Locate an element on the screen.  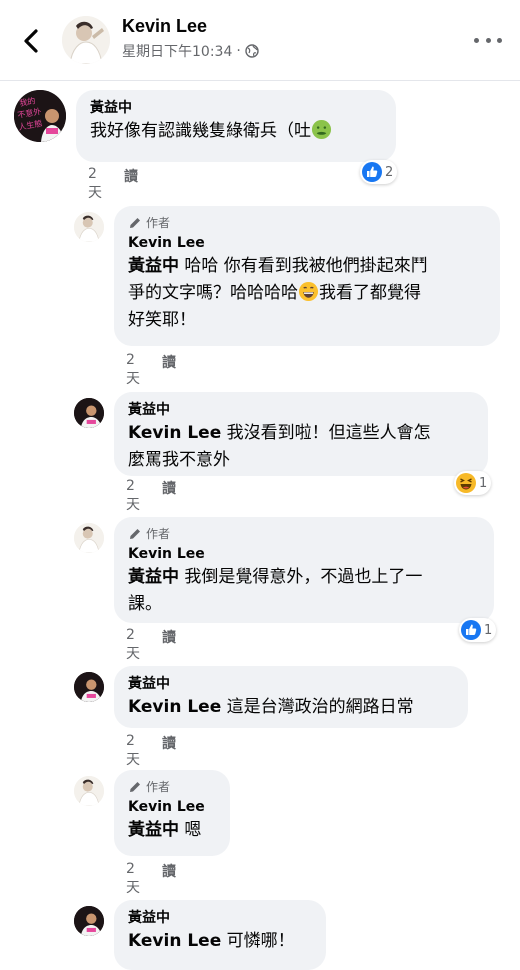
nauseated-face-icon is located at coordinates (321, 129).